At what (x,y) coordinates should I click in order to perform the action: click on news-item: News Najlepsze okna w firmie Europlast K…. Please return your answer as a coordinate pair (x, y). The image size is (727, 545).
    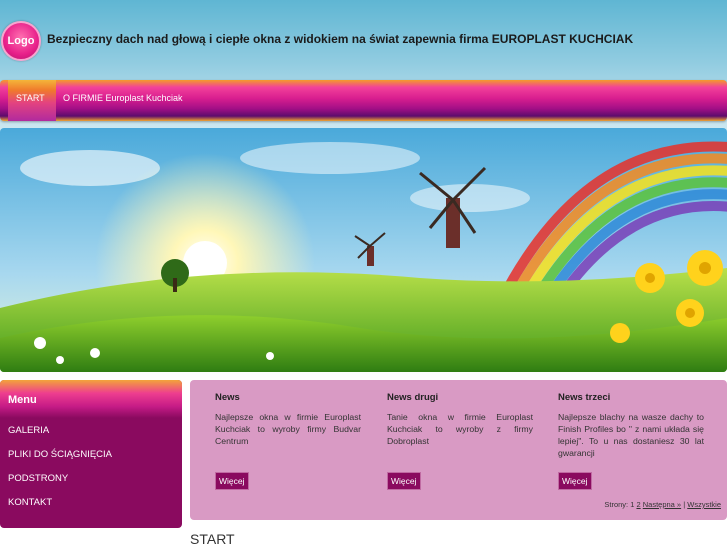
    Looking at the image, I should click on (288, 419).